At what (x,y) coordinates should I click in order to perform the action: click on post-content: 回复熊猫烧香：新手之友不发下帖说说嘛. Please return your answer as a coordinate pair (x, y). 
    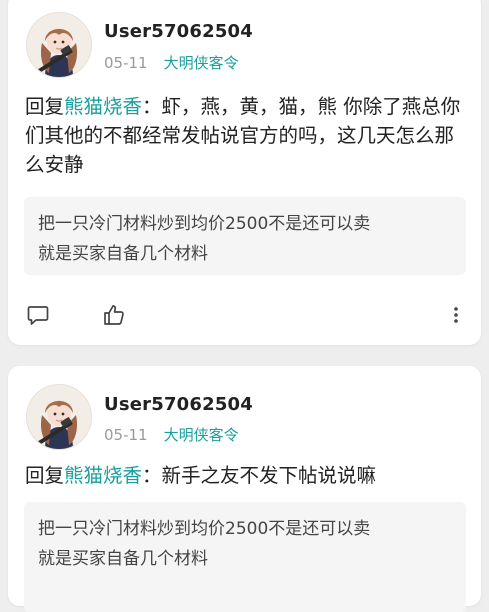
    Looking at the image, I should click on (247, 475).